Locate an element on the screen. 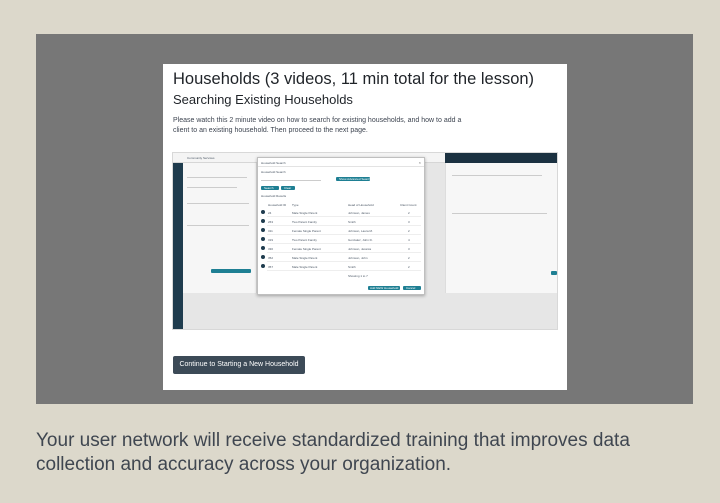  modal-header: Household Search × is located at coordinates (341, 162).